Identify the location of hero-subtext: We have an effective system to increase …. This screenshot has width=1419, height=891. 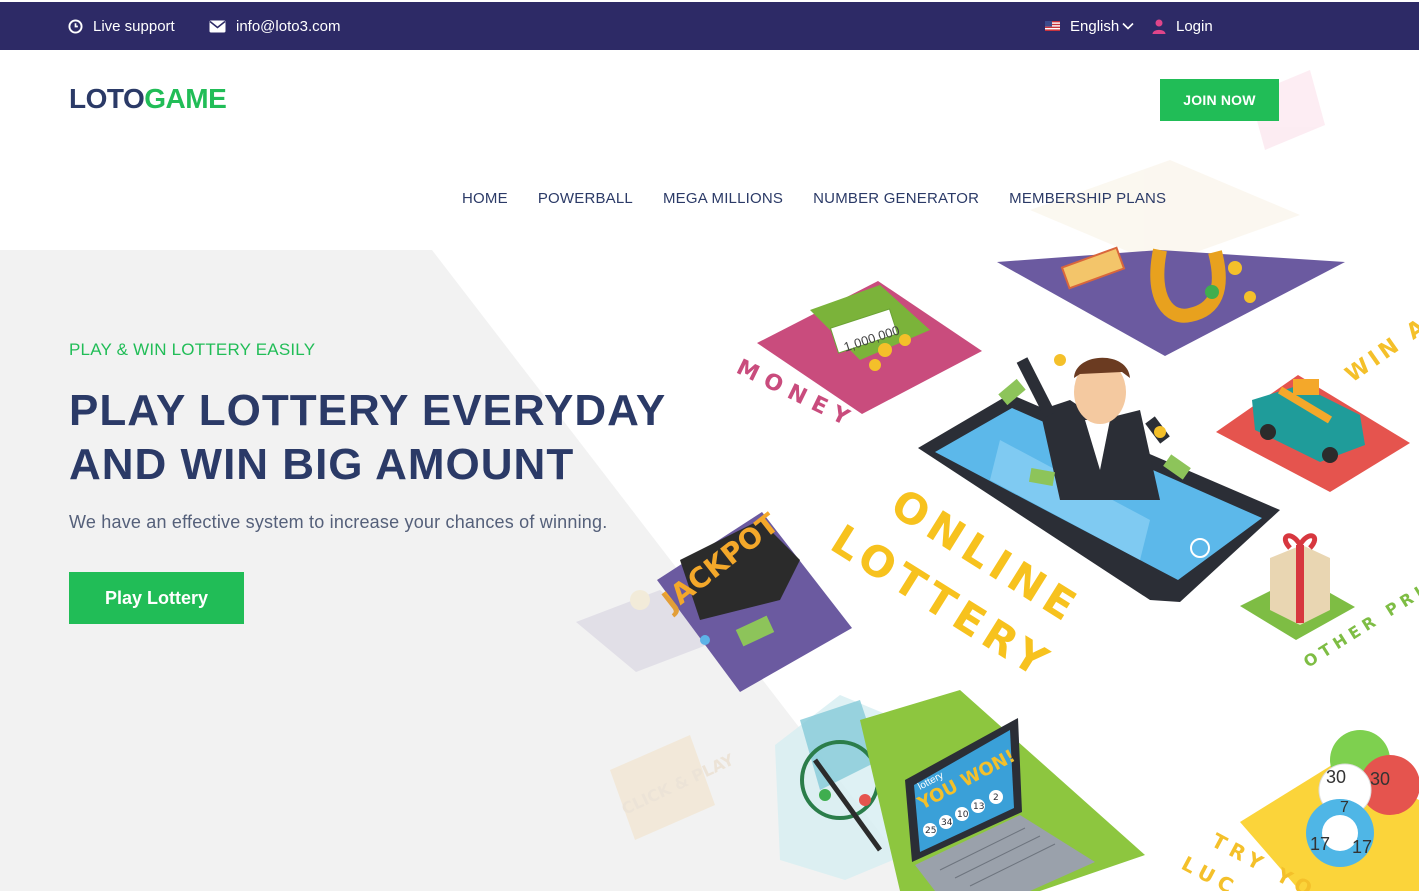
(338, 522).